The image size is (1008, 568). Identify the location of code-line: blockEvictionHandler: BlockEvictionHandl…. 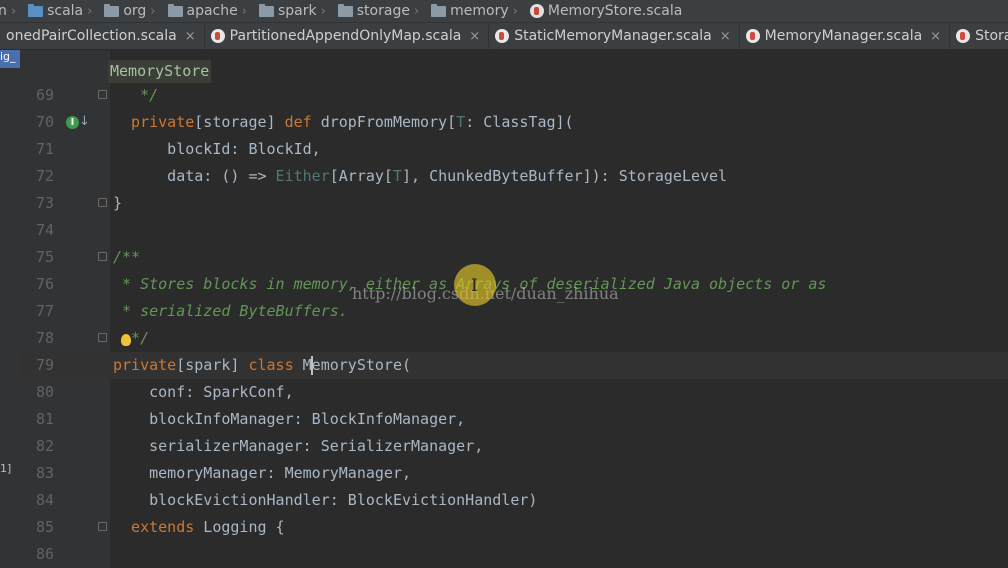
(343, 500).